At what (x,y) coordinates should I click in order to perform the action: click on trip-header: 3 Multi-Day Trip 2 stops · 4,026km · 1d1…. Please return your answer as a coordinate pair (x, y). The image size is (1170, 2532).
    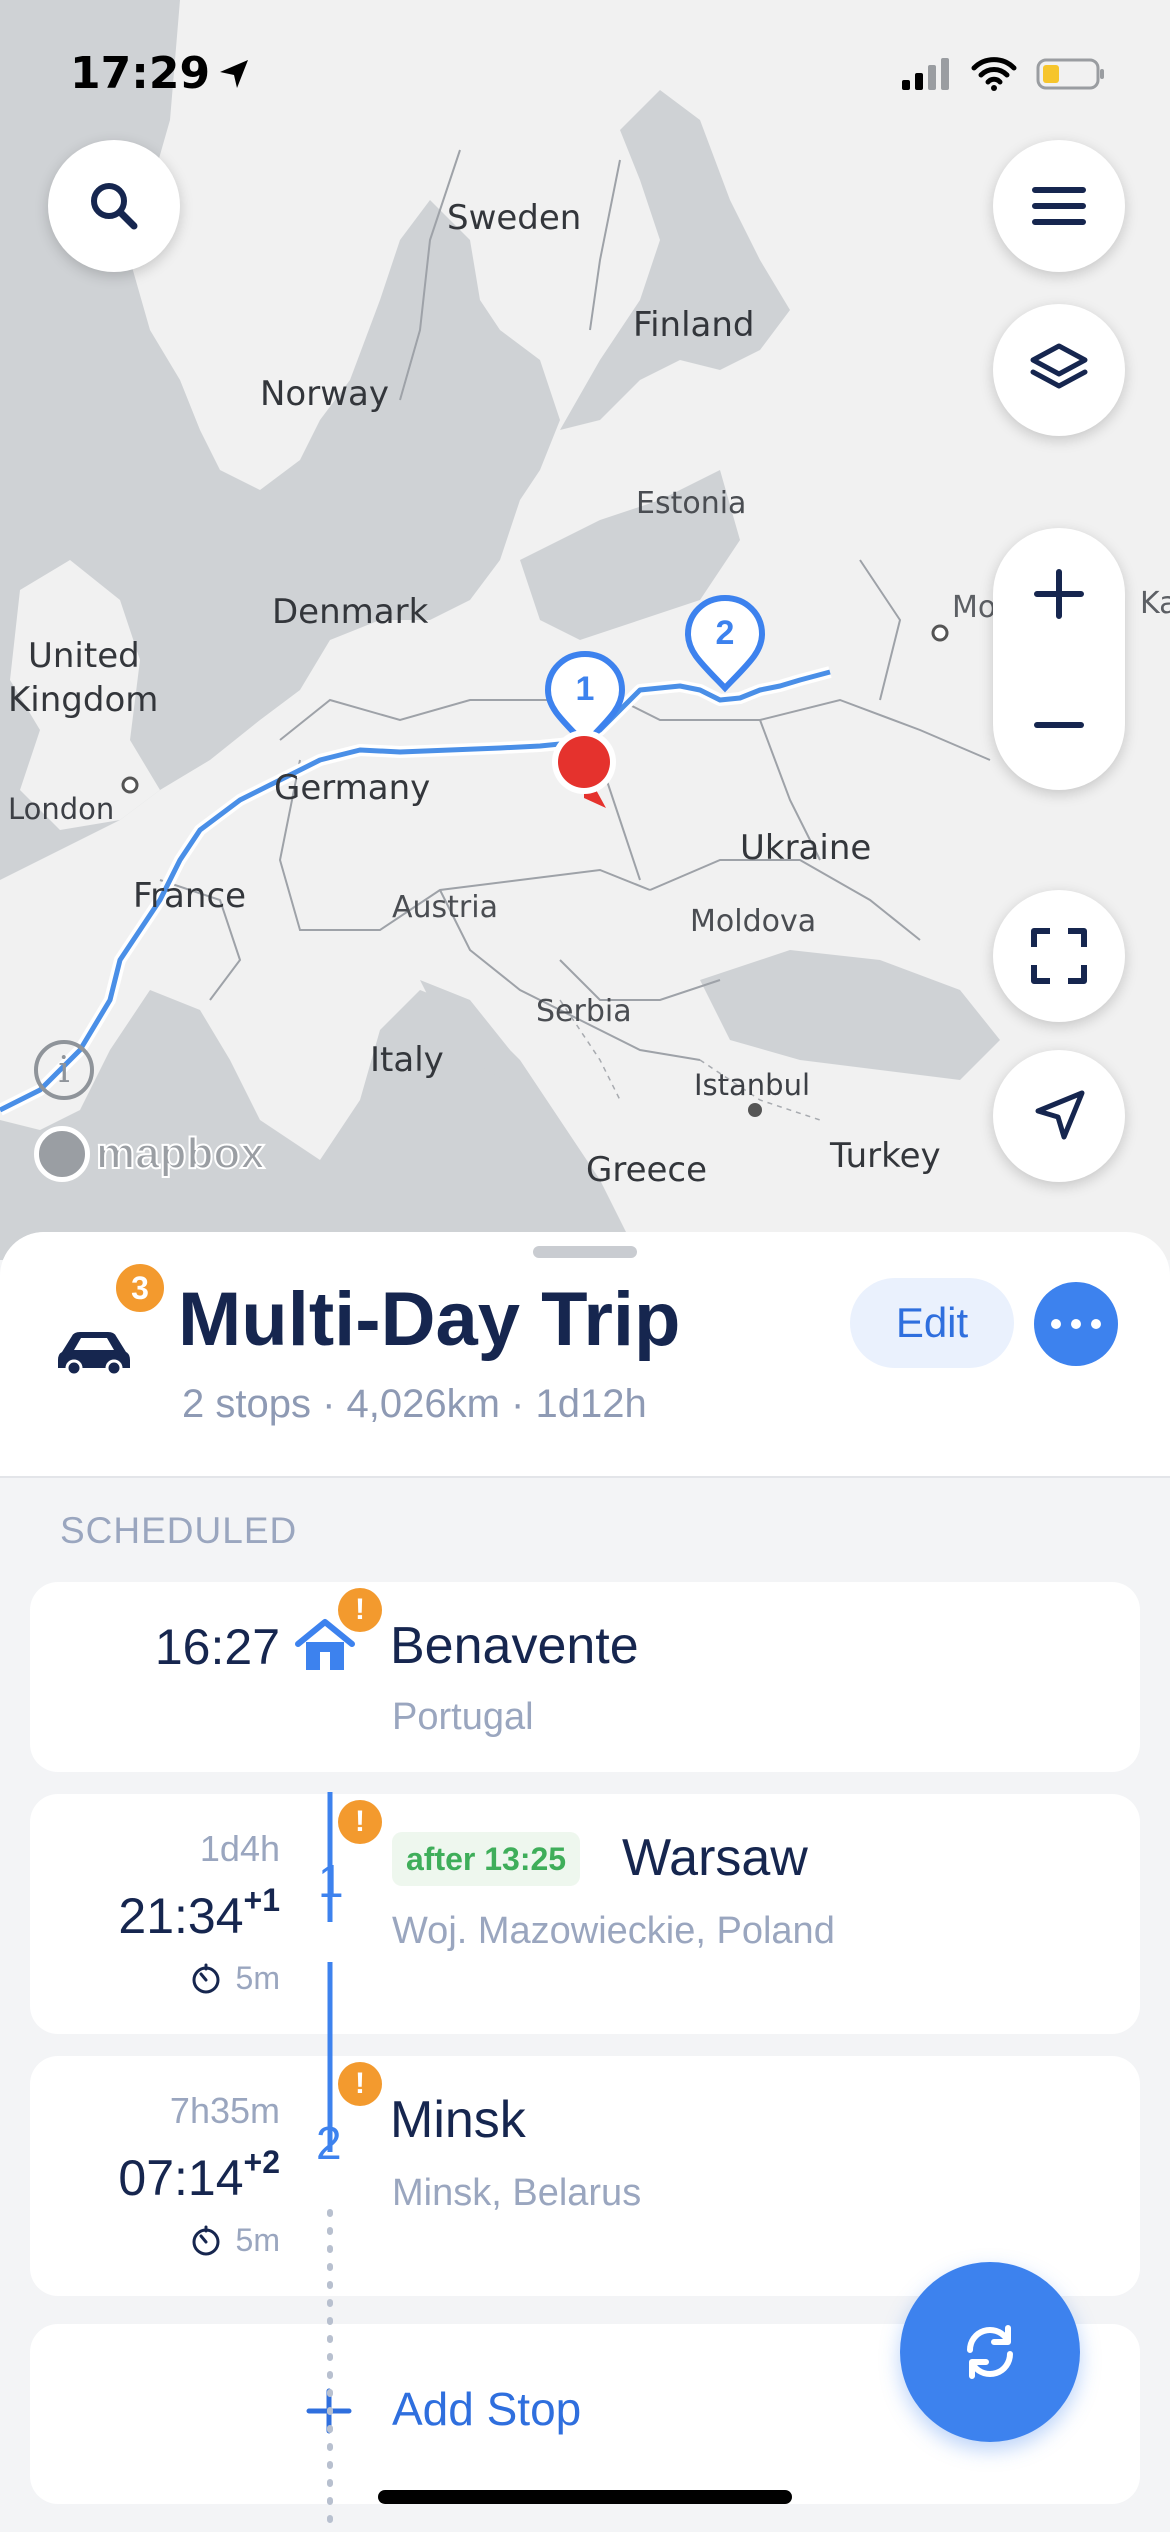
    Looking at the image, I should click on (585, 1355).